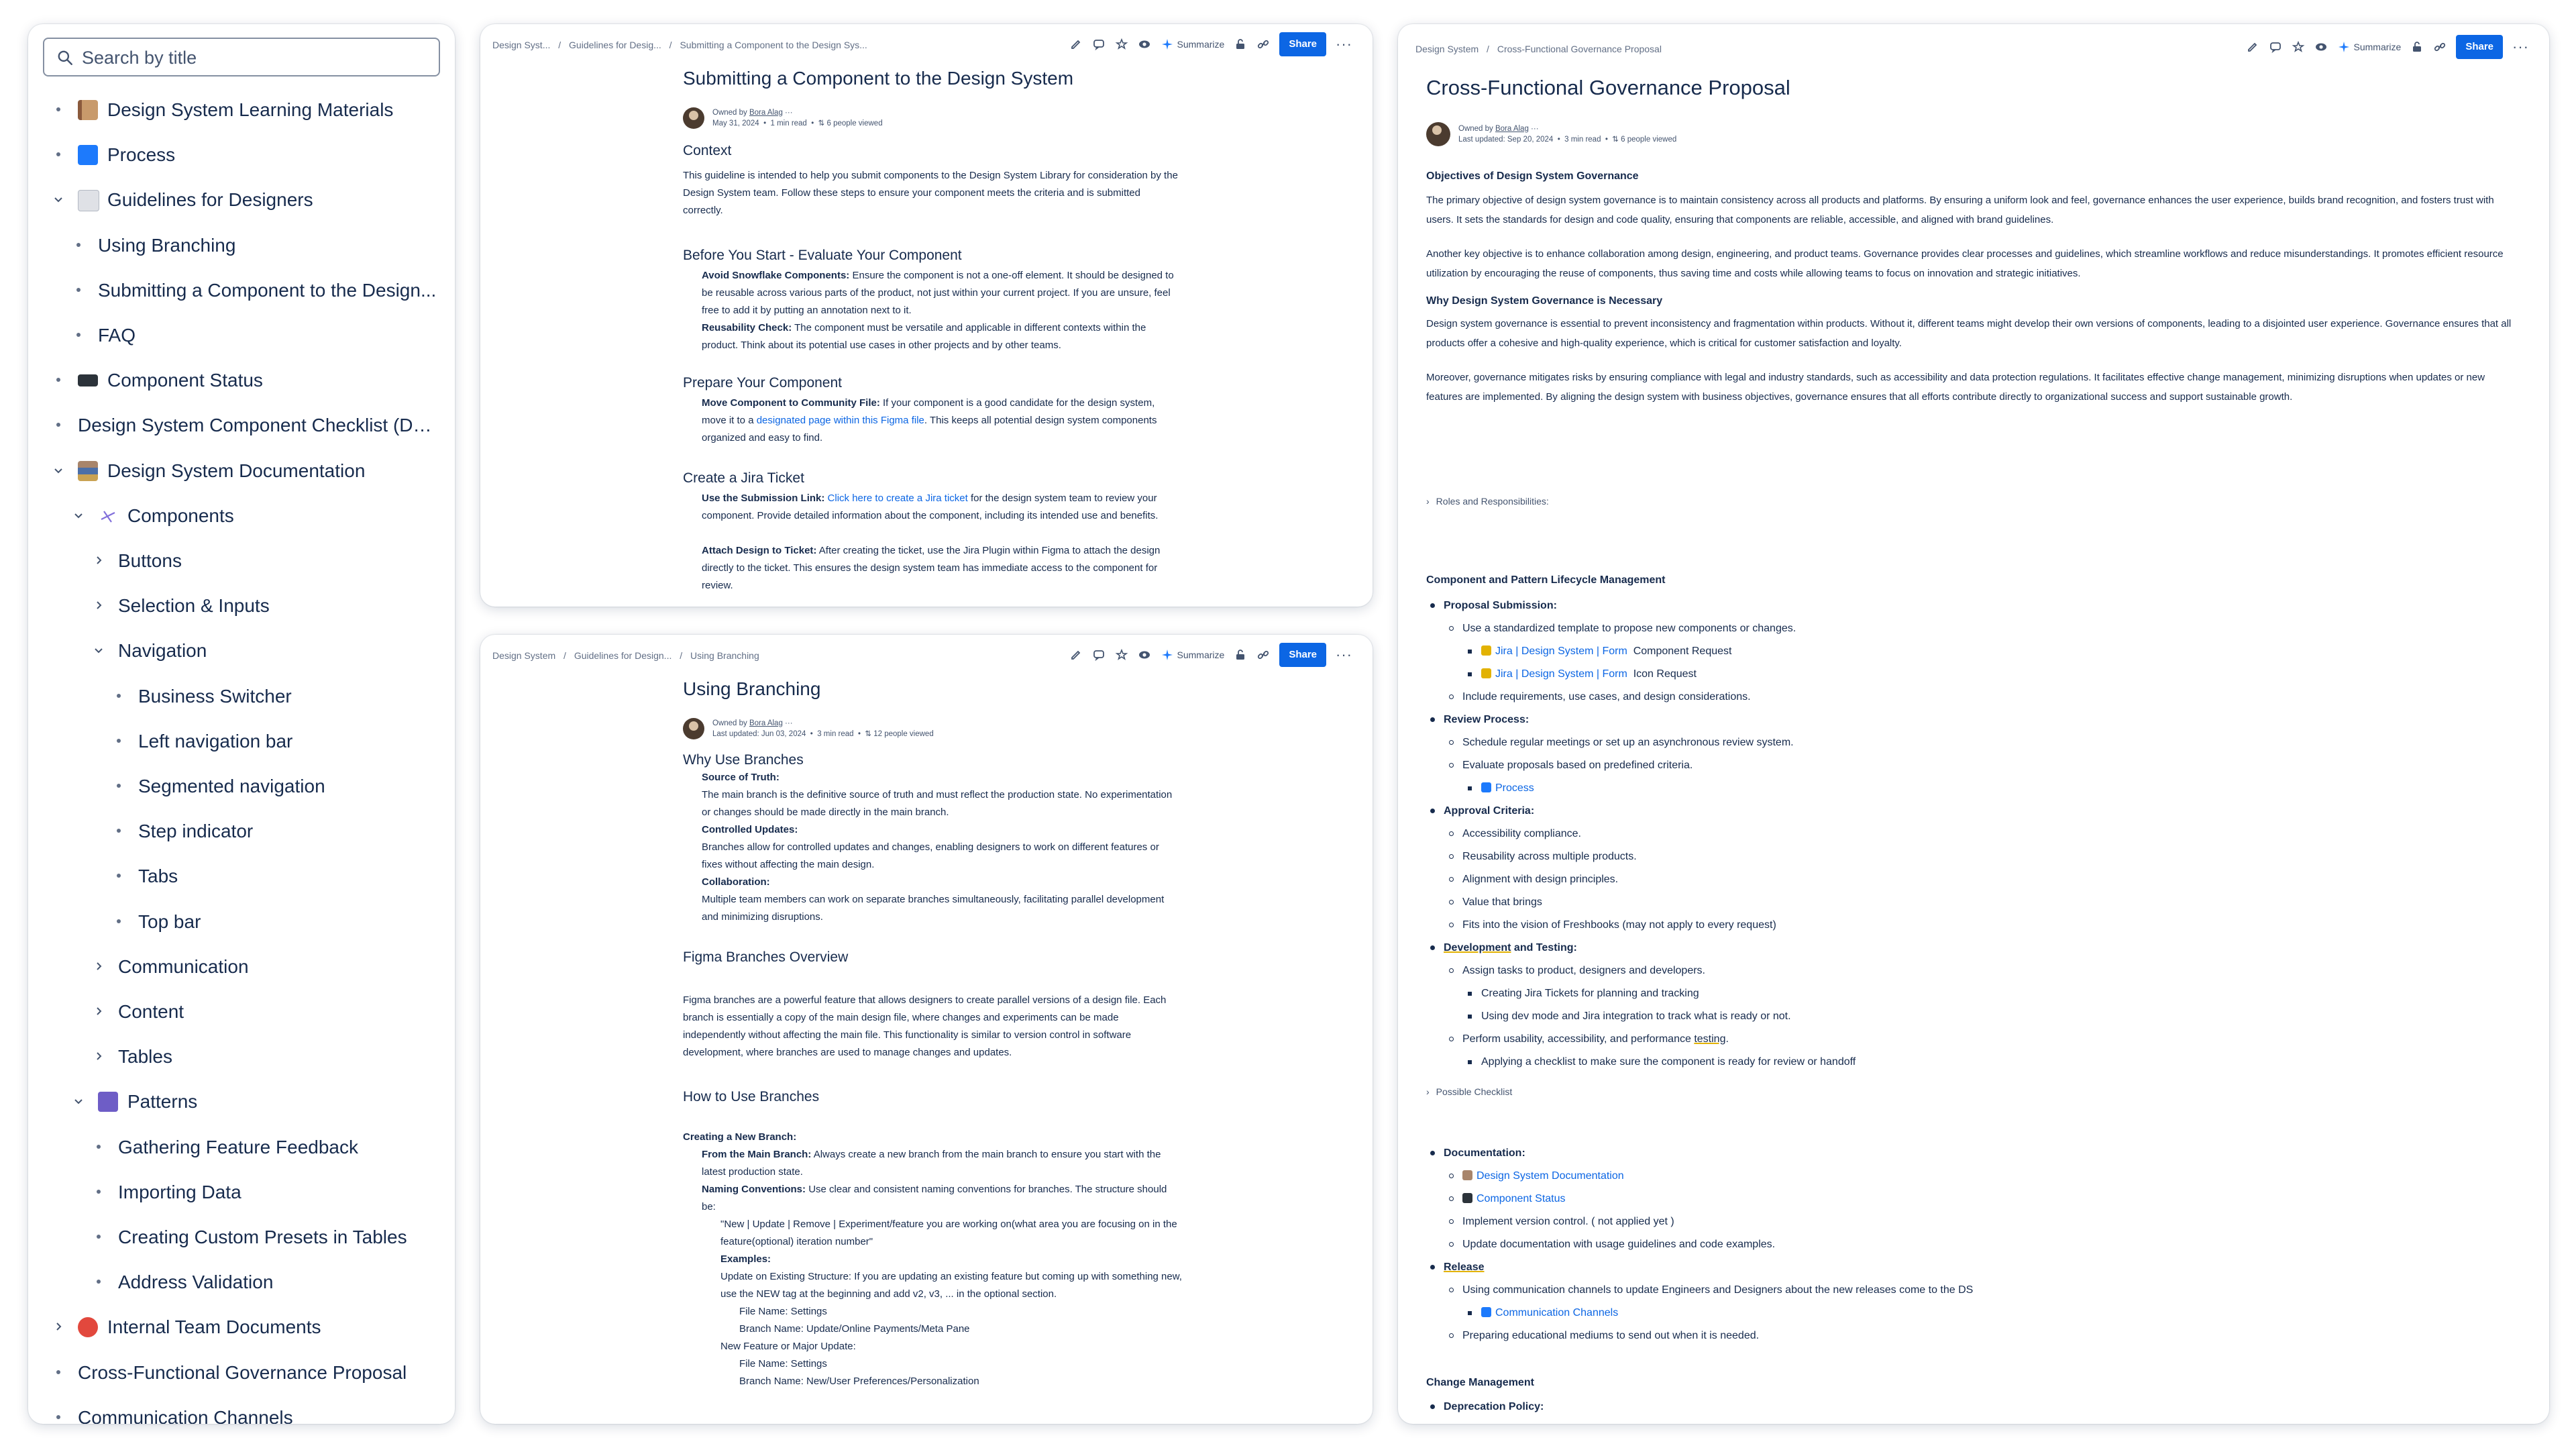  I want to click on tree-item: Process, so click(241, 155).